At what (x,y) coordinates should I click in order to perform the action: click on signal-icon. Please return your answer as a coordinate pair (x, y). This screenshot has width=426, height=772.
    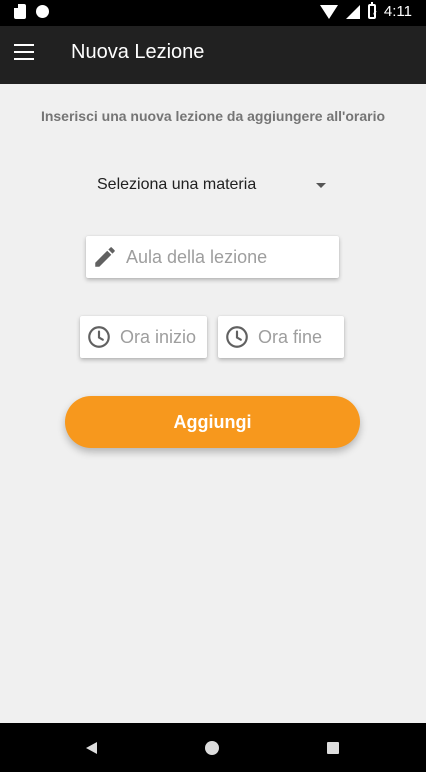
    Looking at the image, I should click on (352, 11).